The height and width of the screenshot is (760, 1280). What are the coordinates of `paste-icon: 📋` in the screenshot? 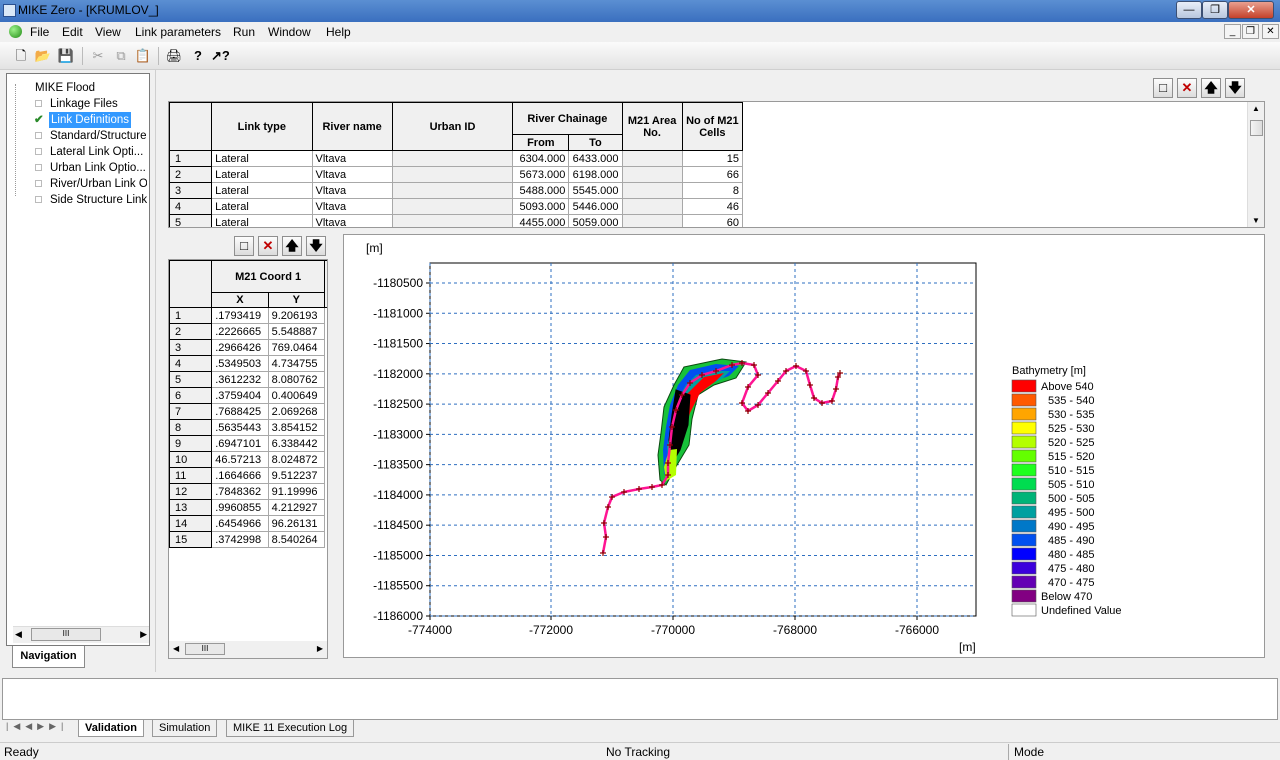 It's located at (143, 56).